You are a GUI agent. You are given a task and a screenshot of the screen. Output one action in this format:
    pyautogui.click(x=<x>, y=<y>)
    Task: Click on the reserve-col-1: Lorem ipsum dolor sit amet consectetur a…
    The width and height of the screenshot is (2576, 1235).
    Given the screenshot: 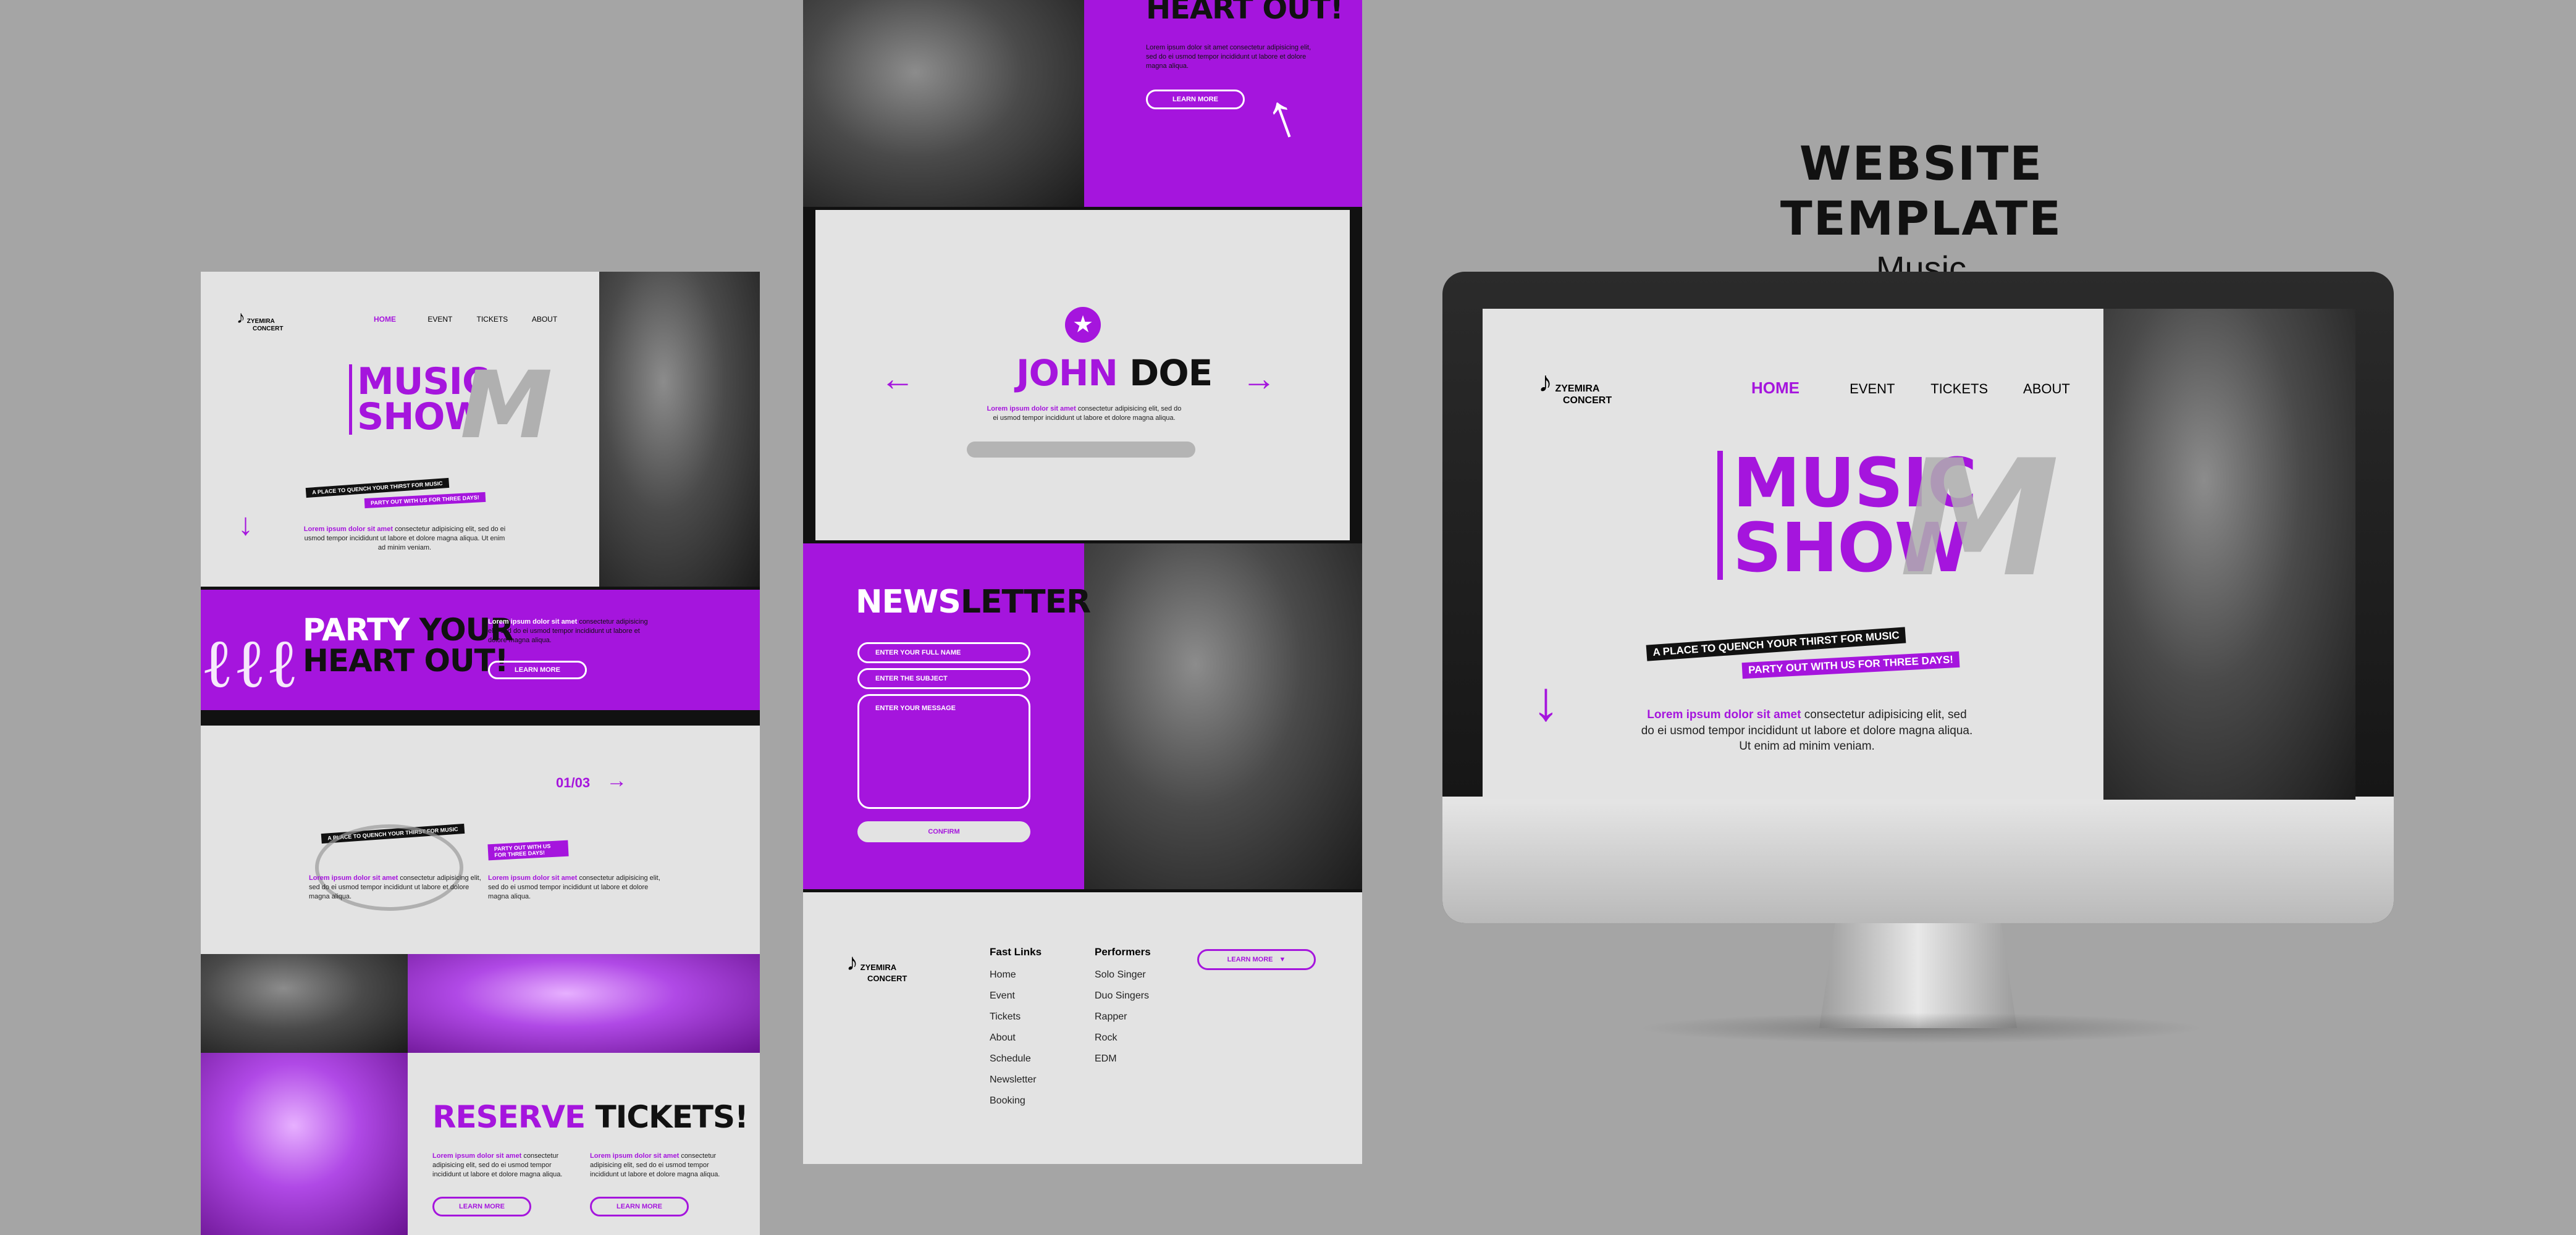 What is the action you would take?
    pyautogui.click(x=506, y=1166)
    